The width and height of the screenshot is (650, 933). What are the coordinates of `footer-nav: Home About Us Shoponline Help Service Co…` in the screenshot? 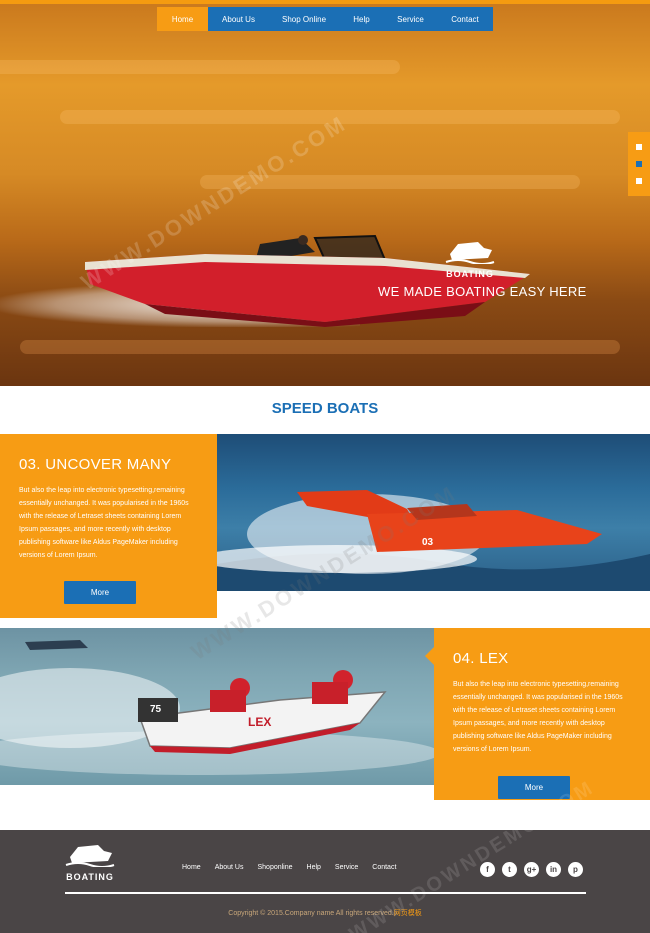 It's located at (296, 867).